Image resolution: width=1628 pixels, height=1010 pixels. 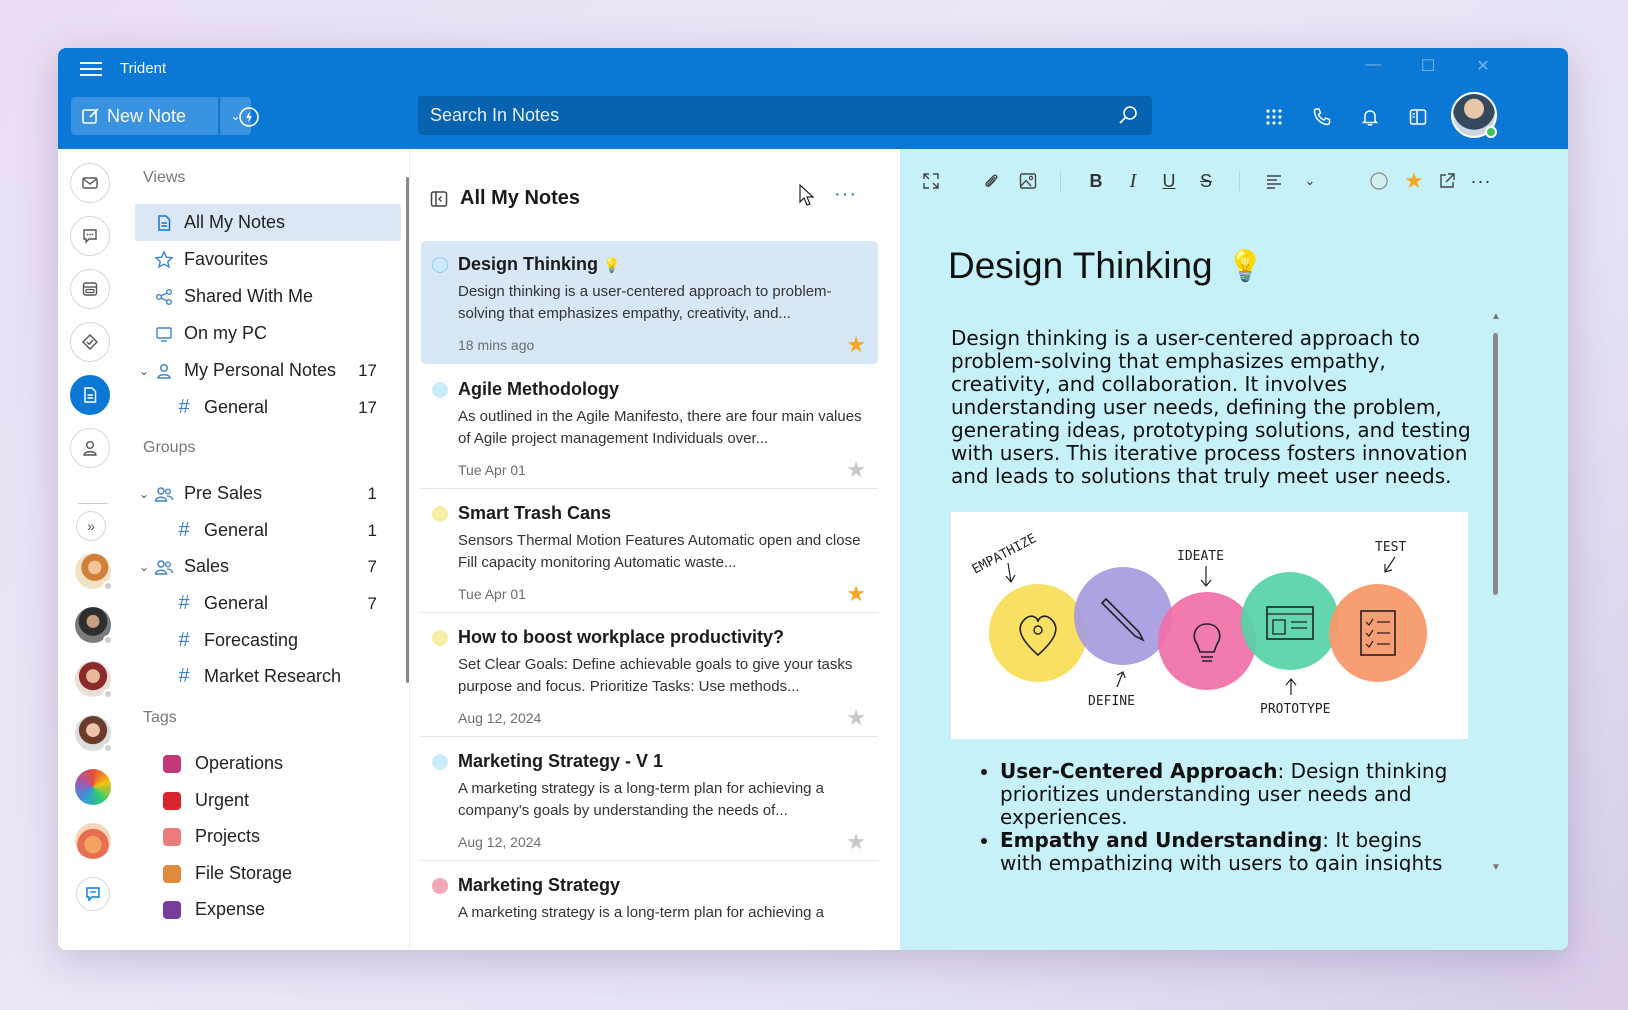 What do you see at coordinates (1274, 117) in the screenshot?
I see `apps-grid-icon` at bounding box center [1274, 117].